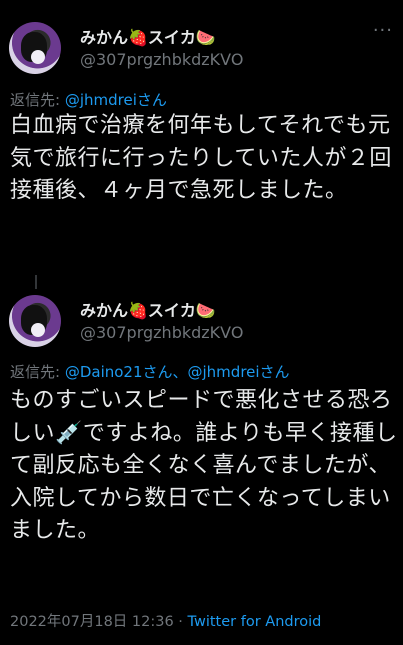 Image resolution: width=403 pixels, height=645 pixels. I want to click on reply-context: 返信先: @jhmdreiさん, so click(88, 99).